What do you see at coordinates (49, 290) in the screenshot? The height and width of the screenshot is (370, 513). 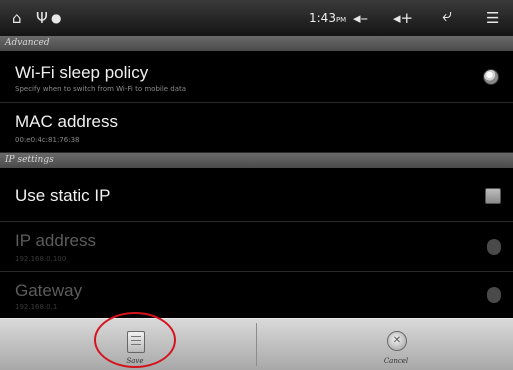 I see `gateway-title: Gateway` at bounding box center [49, 290].